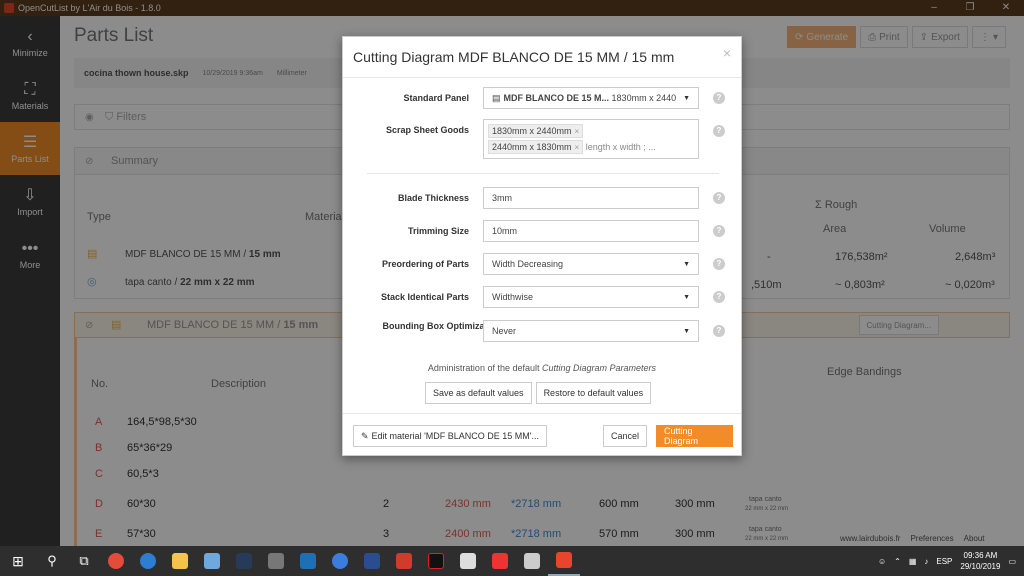 This screenshot has height=576, width=1024. I want to click on scrap-tag: 2440mm x 1830mm ×, so click(536, 147).